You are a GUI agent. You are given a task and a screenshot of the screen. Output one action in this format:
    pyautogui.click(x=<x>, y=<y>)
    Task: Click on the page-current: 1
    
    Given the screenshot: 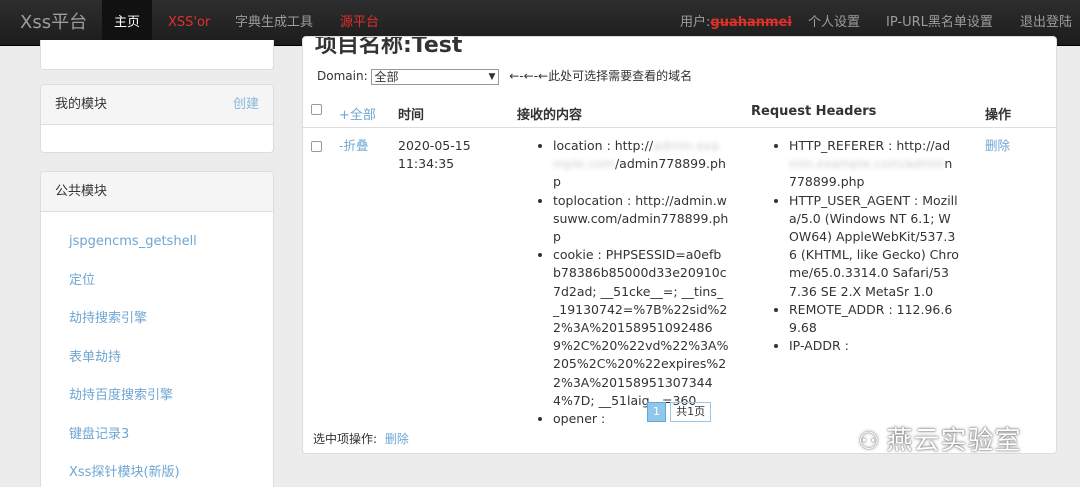 What is the action you would take?
    pyautogui.click(x=656, y=412)
    